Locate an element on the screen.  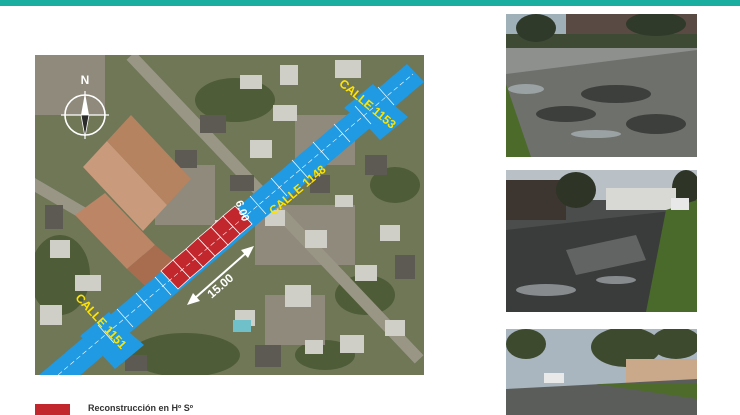
top-accent-bar is located at coordinates (370, 3).